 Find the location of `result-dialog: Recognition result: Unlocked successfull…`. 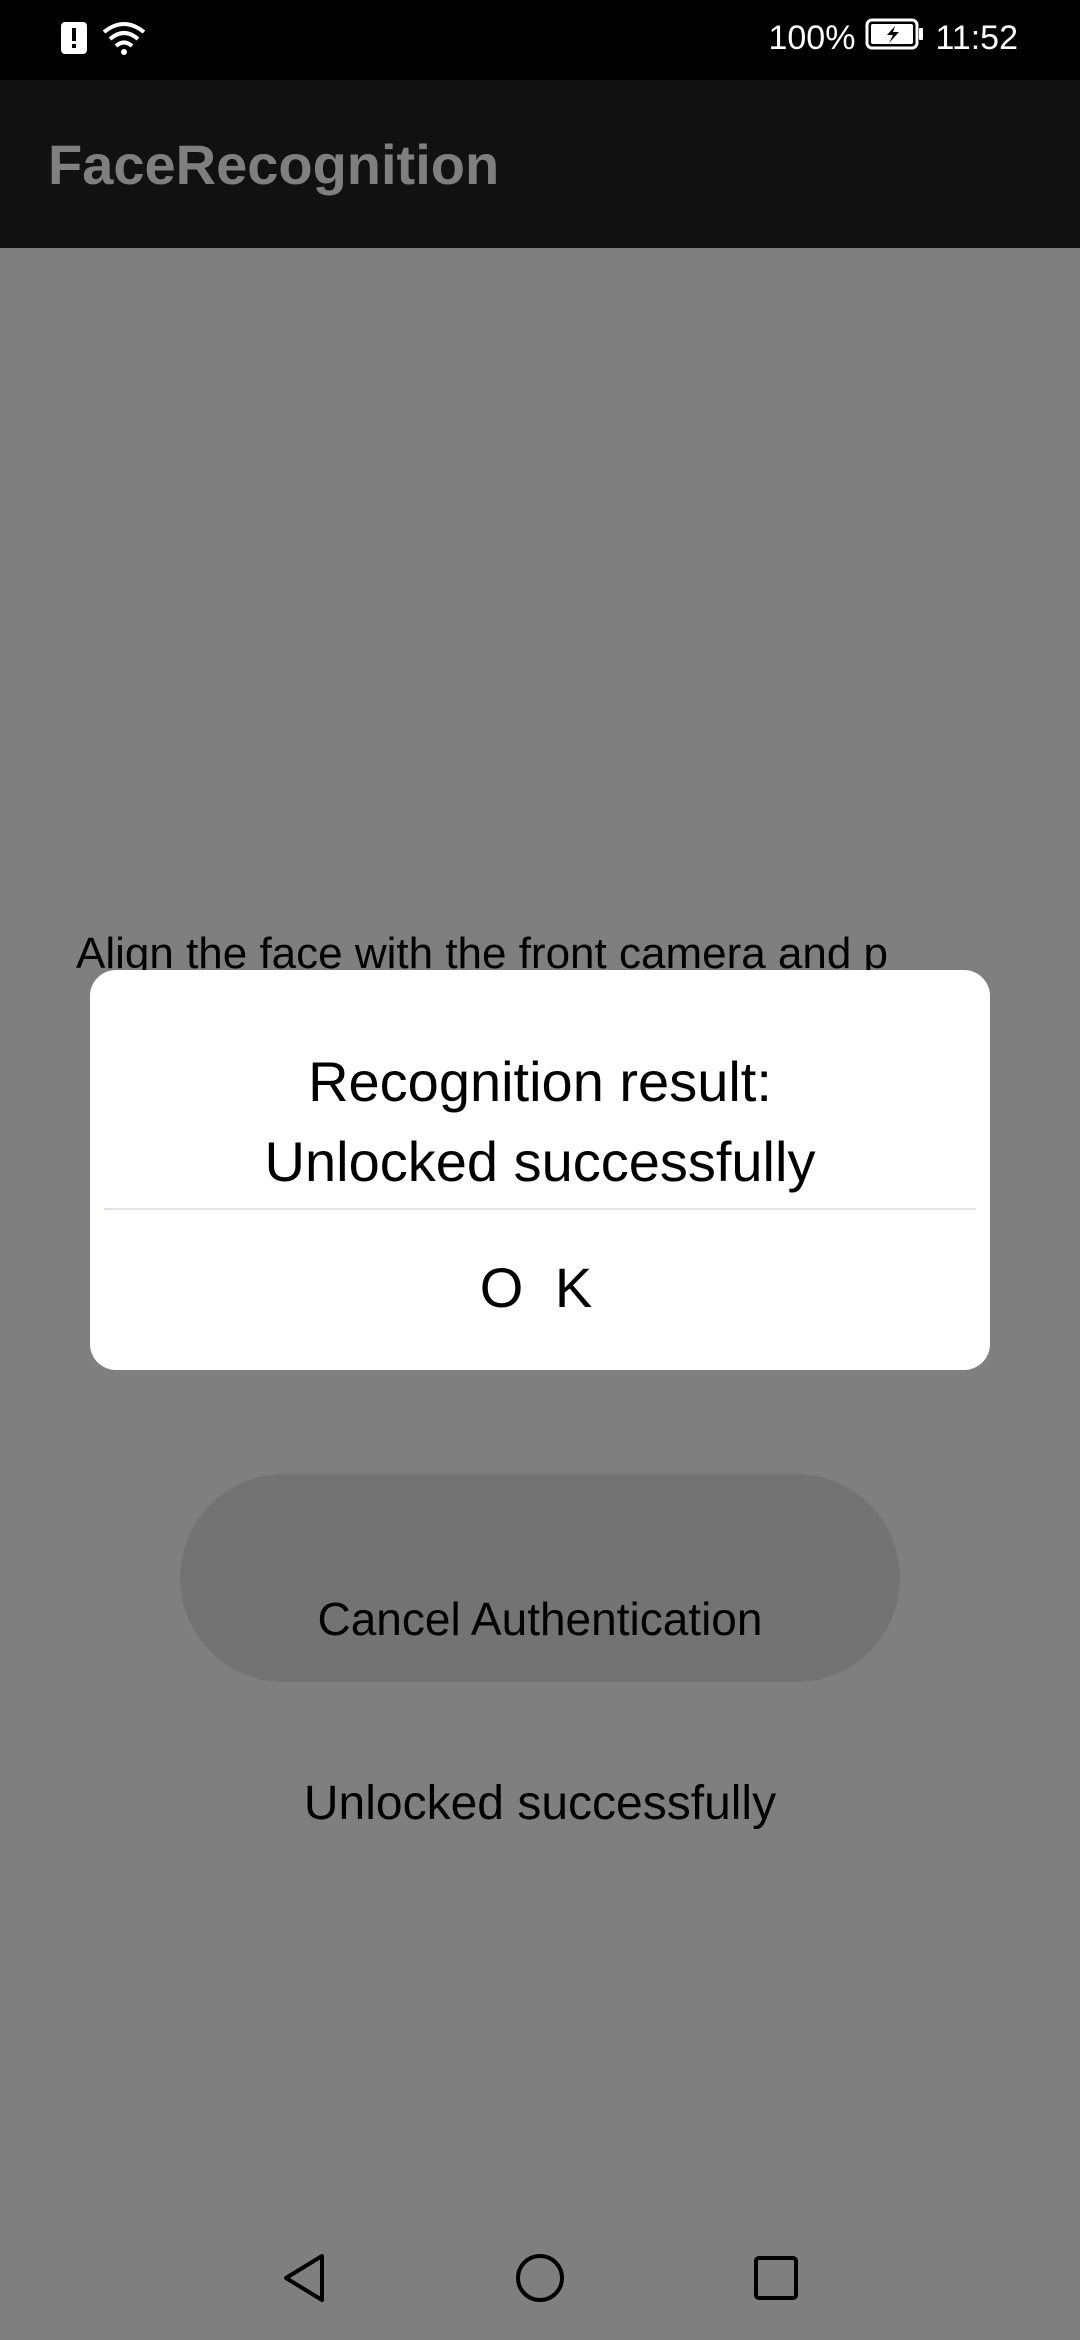

result-dialog: Recognition result: Unlocked successfull… is located at coordinates (540, 1170).